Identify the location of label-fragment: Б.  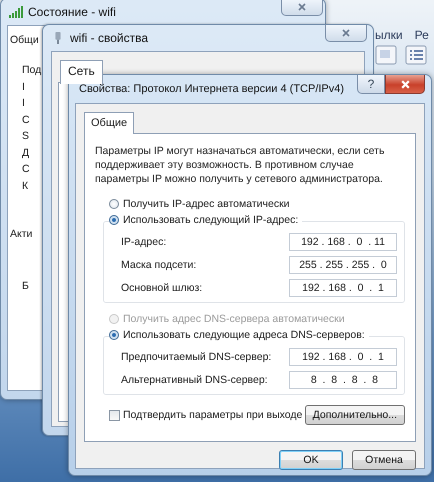
(25, 286).